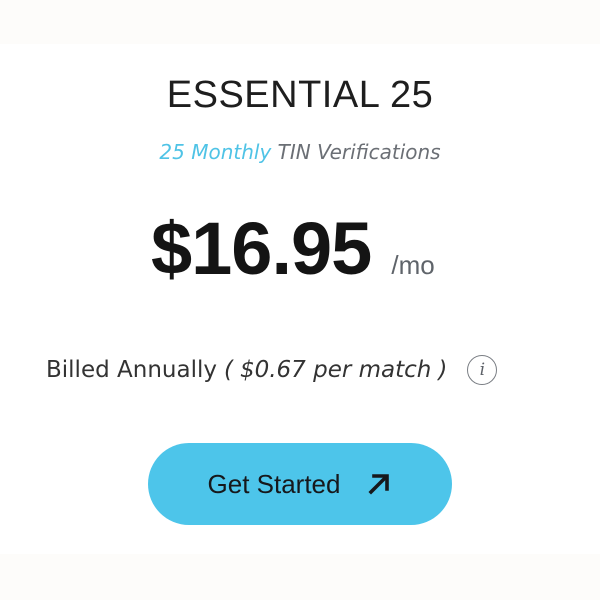 The height and width of the screenshot is (600, 600). Describe the element at coordinates (215, 152) in the screenshot. I see `subtitle-accent: 25 Monthly` at that location.